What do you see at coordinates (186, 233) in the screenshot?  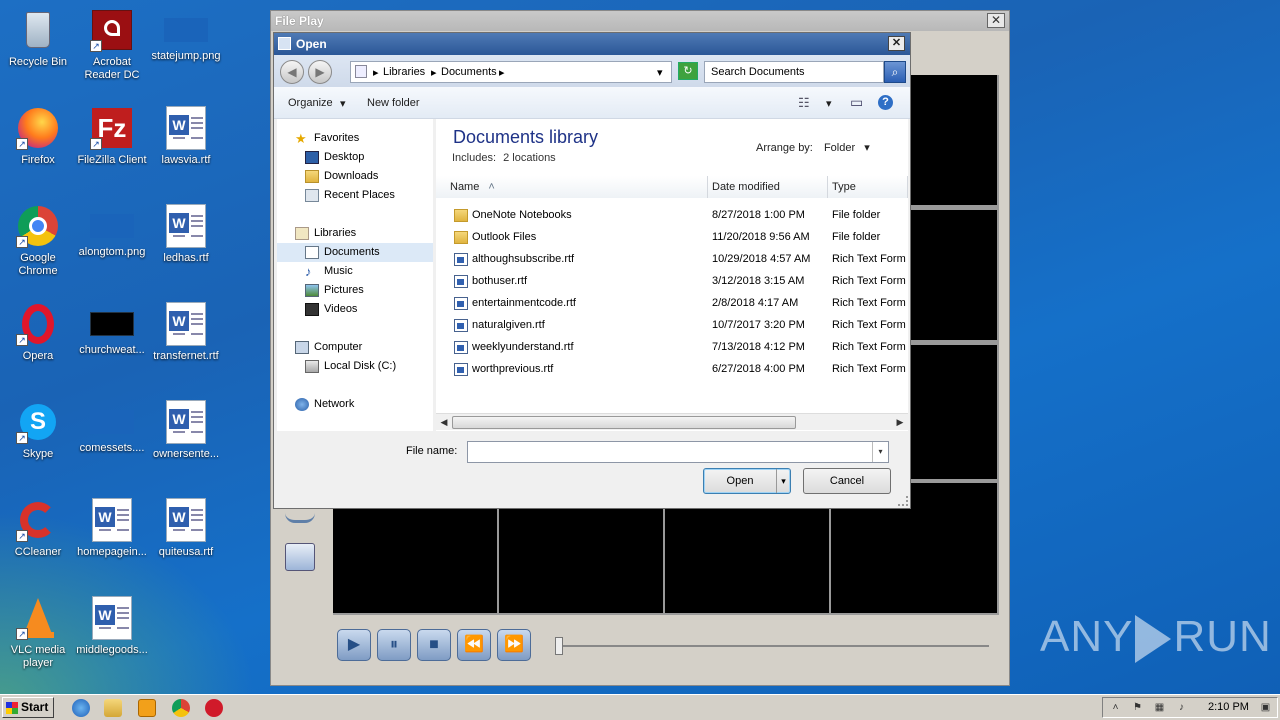 I see `desktop-icon-ledhas: W ledhas.rtf` at bounding box center [186, 233].